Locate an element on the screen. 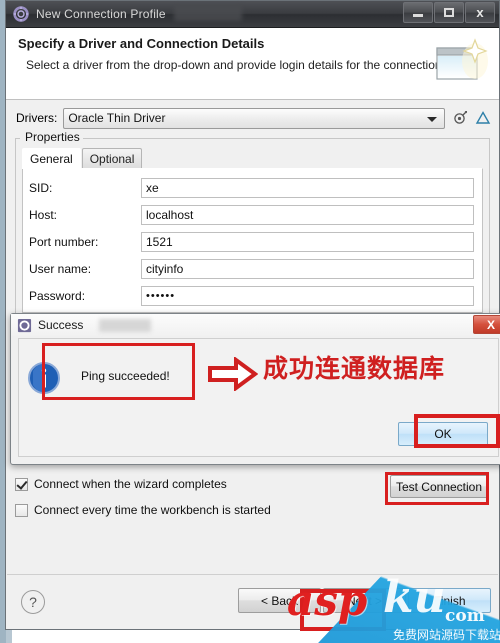 The width and height of the screenshot is (500, 643). window-titlebar: New Connection Profile x is located at coordinates (252, 14).